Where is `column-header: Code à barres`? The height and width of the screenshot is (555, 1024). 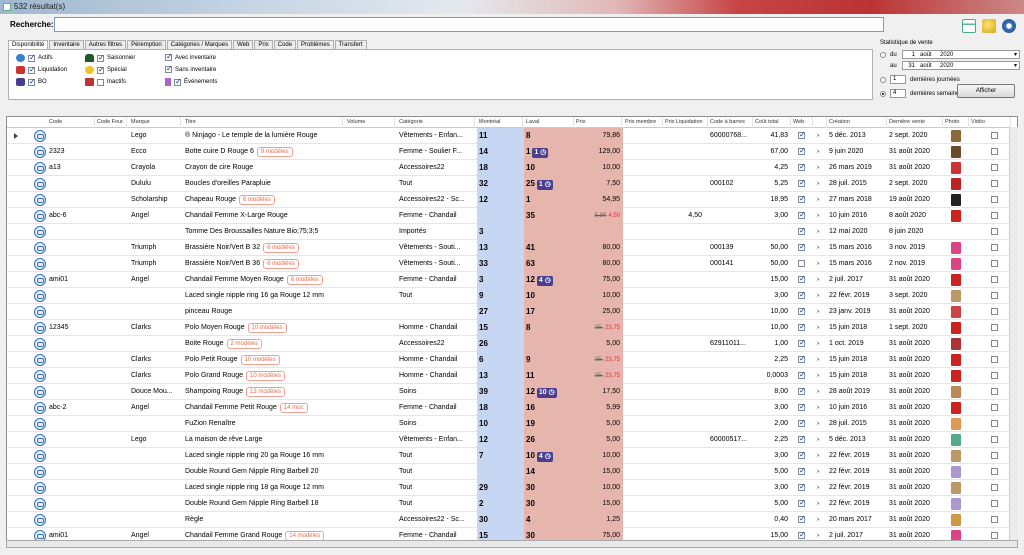
column-header: Code à barres is located at coordinates (730, 122).